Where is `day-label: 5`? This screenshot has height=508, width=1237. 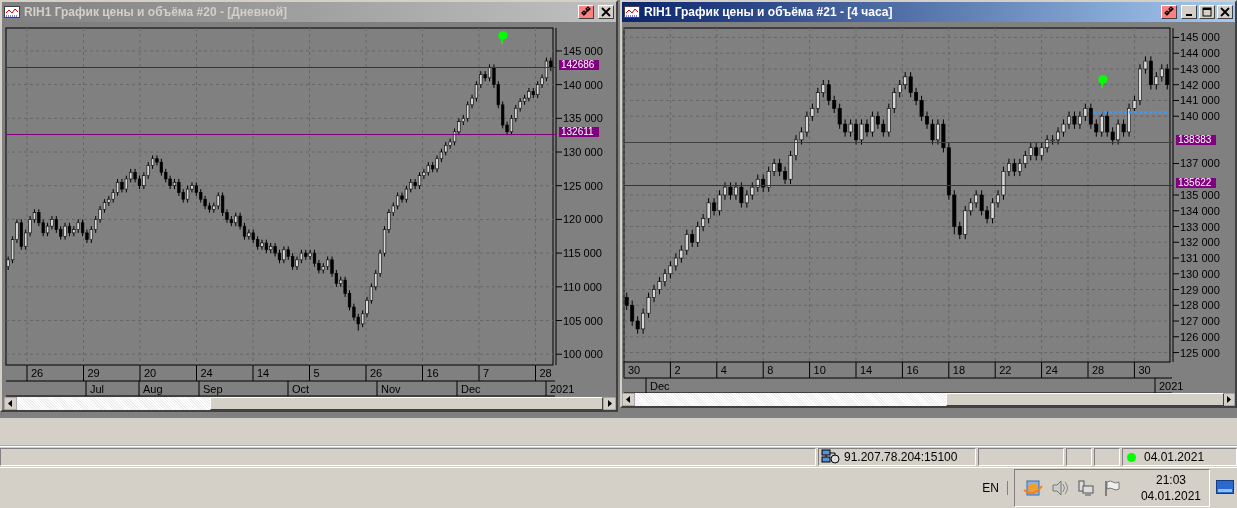
day-label: 5 is located at coordinates (316, 373).